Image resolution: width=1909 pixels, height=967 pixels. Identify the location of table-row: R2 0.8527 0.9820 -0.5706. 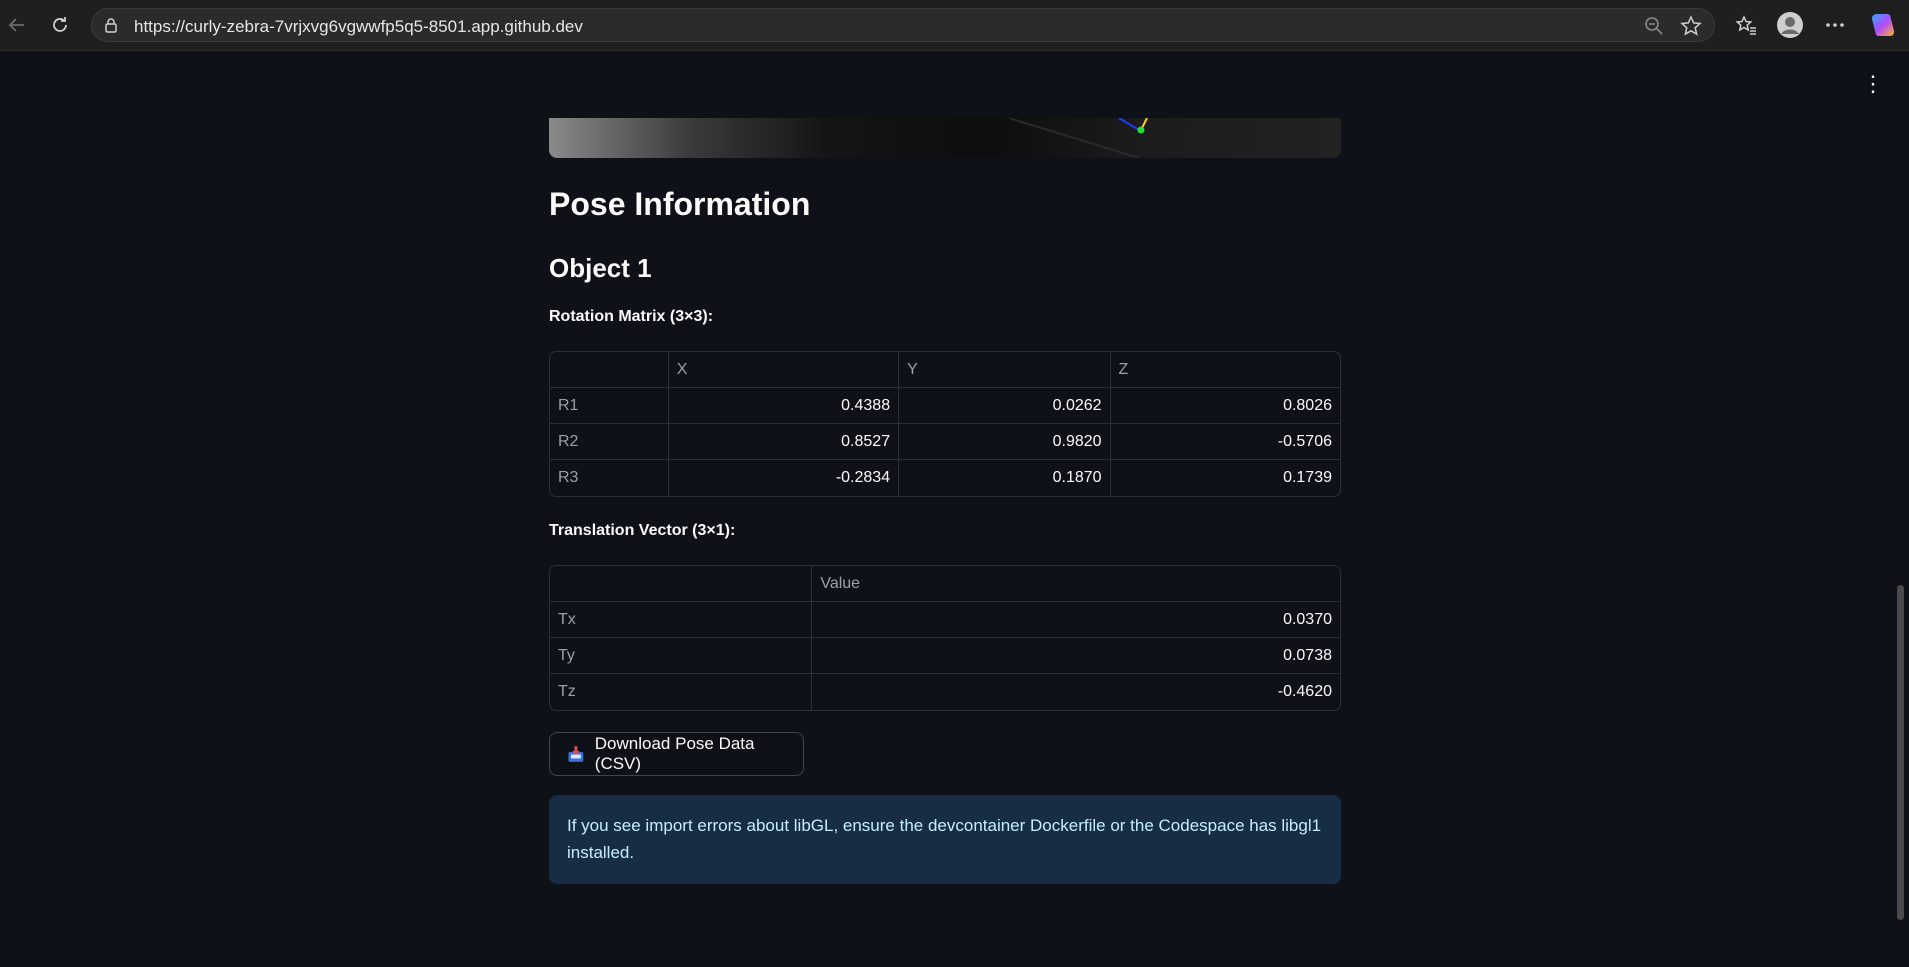
(945, 442).